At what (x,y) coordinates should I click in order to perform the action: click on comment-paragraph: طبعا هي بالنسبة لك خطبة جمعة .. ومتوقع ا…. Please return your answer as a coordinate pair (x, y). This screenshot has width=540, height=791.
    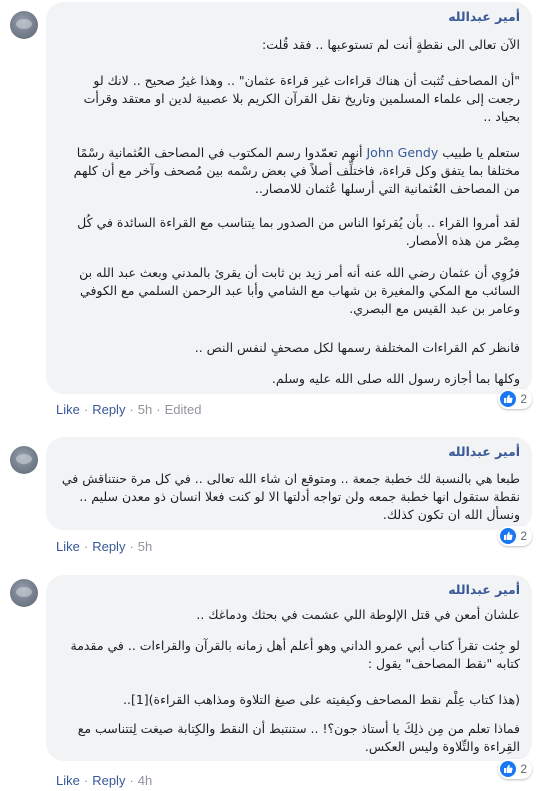
    Looking at the image, I should click on (290, 496).